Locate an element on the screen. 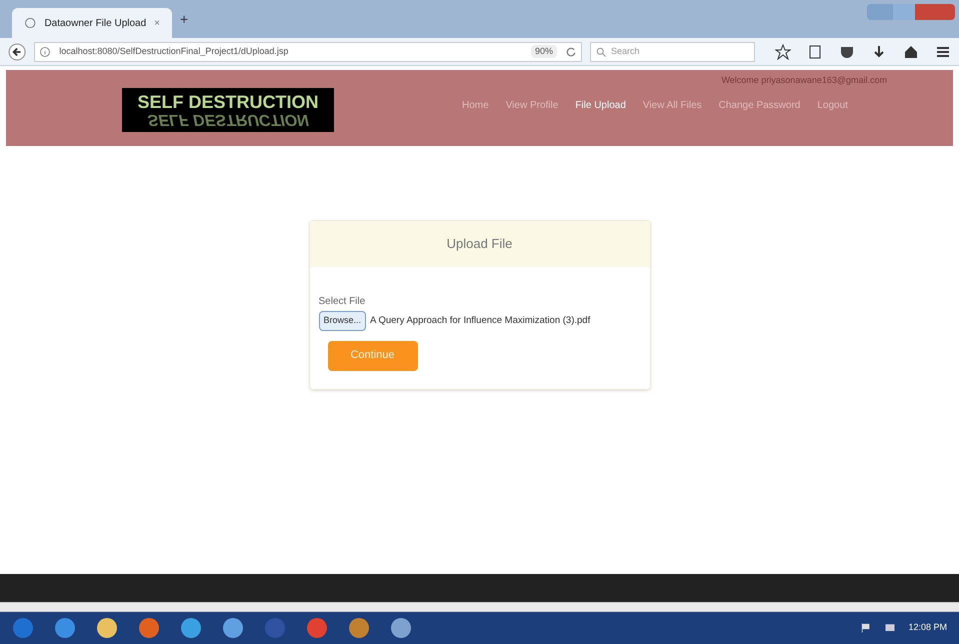  card-title: Upload File is located at coordinates (479, 244).